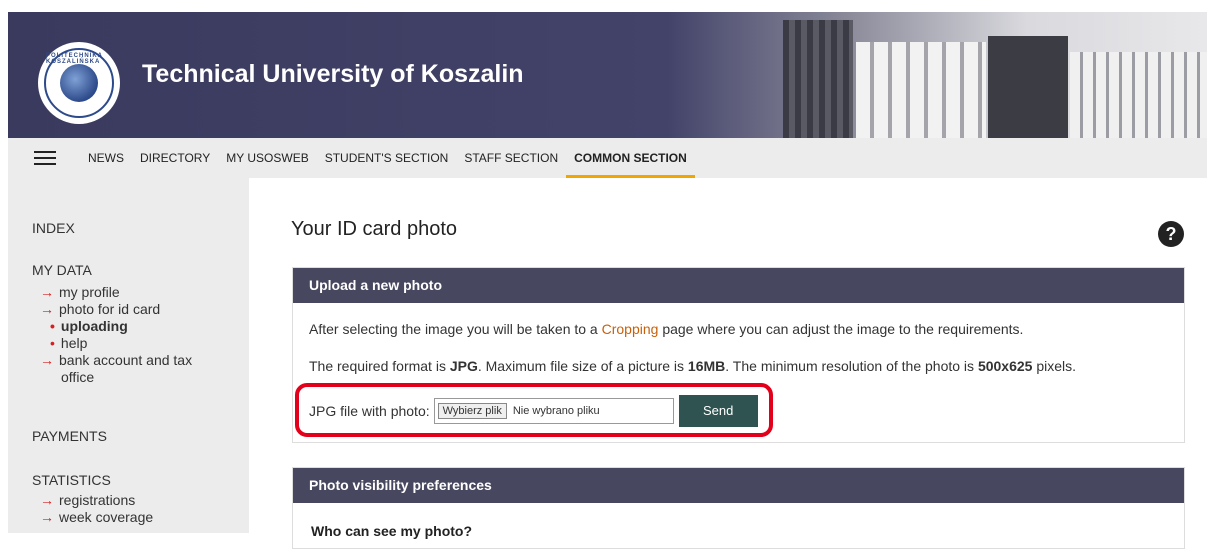 This screenshot has width=1215, height=549. I want to click on sidebar-item-help: • help, so click(63, 343).